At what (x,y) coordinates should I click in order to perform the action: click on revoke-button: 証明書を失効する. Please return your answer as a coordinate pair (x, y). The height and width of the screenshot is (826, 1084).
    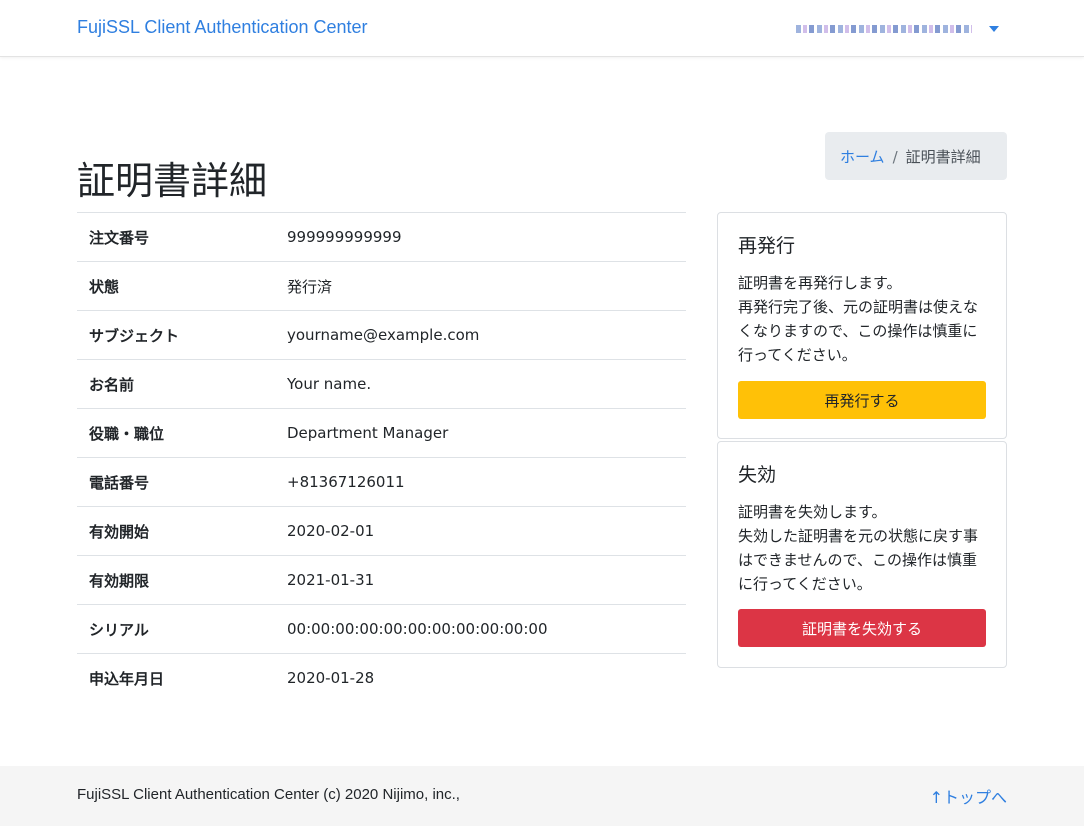
    Looking at the image, I should click on (862, 628).